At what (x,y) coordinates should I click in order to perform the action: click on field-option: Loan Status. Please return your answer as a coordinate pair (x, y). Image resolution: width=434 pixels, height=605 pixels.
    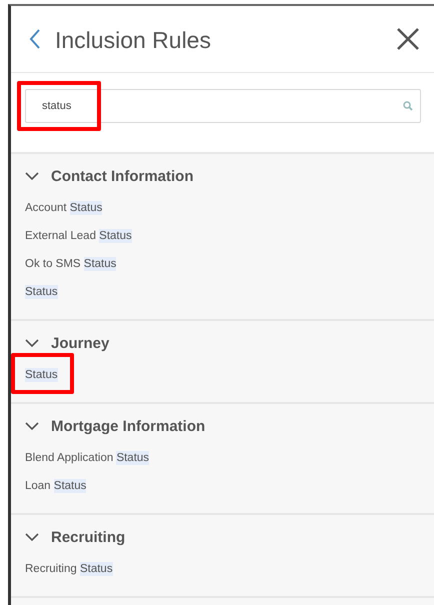
    Looking at the image, I should click on (55, 486).